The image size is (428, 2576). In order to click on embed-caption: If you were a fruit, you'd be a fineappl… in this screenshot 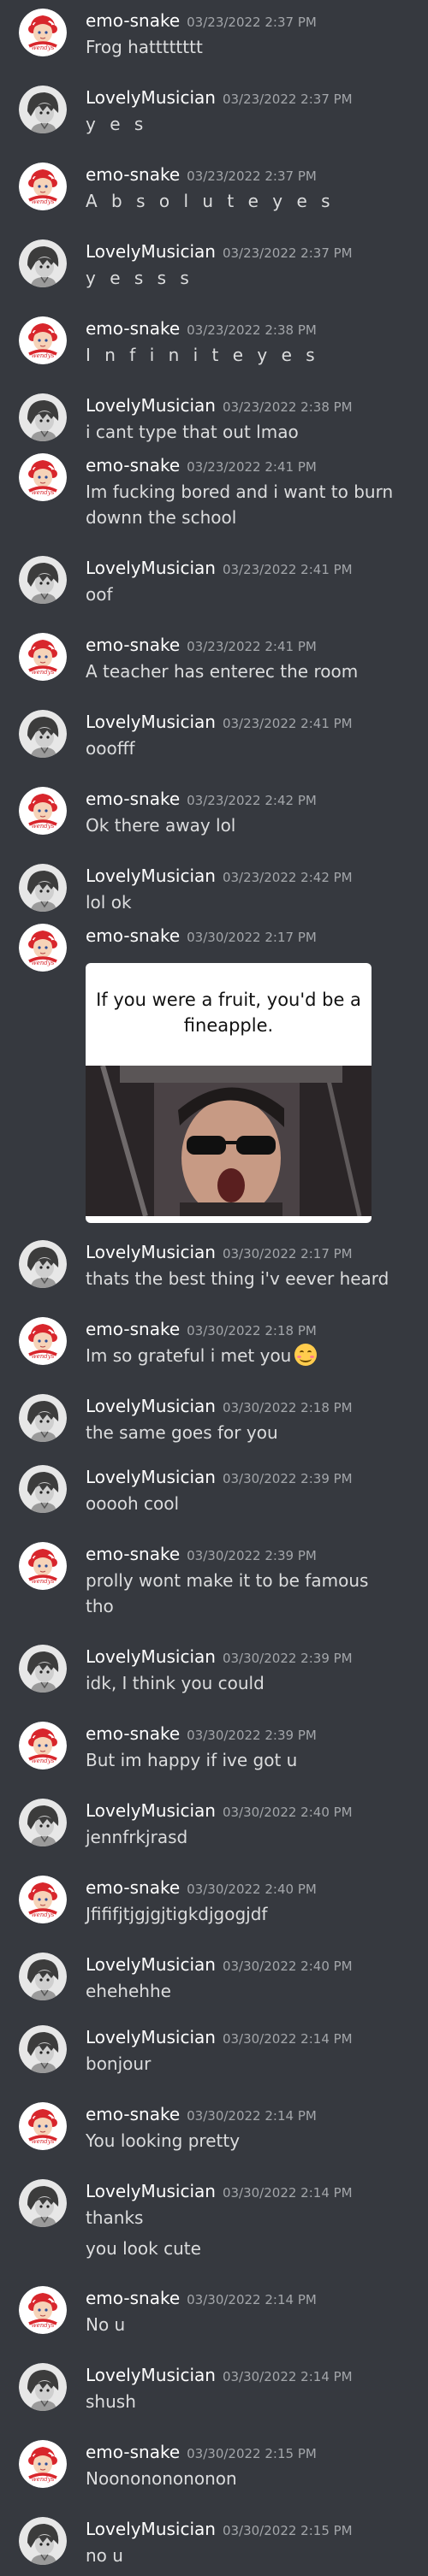, I will do `click(228, 1013)`.